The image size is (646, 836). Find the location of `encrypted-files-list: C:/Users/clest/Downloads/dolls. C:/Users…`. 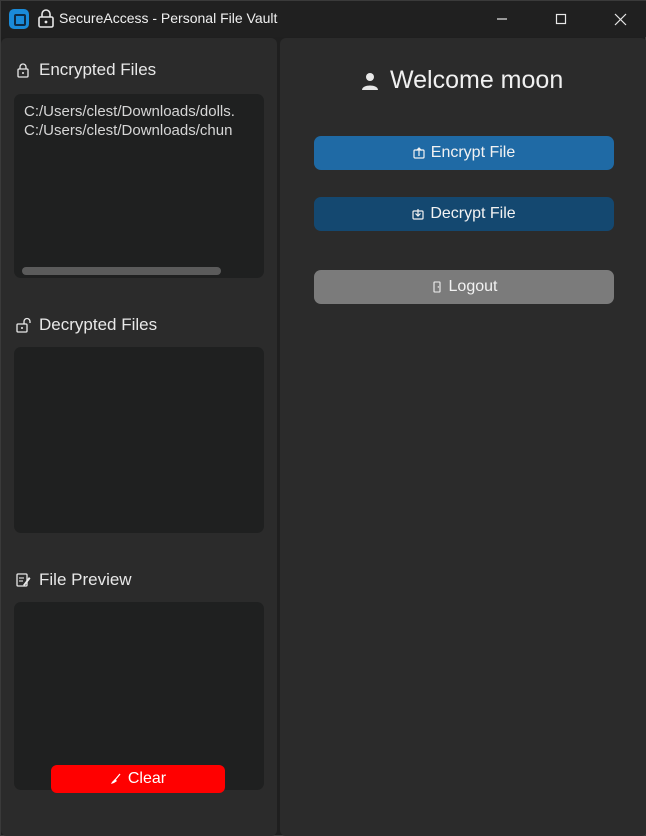

encrypted-files-list: C:/Users/clest/Downloads/dolls. C:/Users… is located at coordinates (139, 186).